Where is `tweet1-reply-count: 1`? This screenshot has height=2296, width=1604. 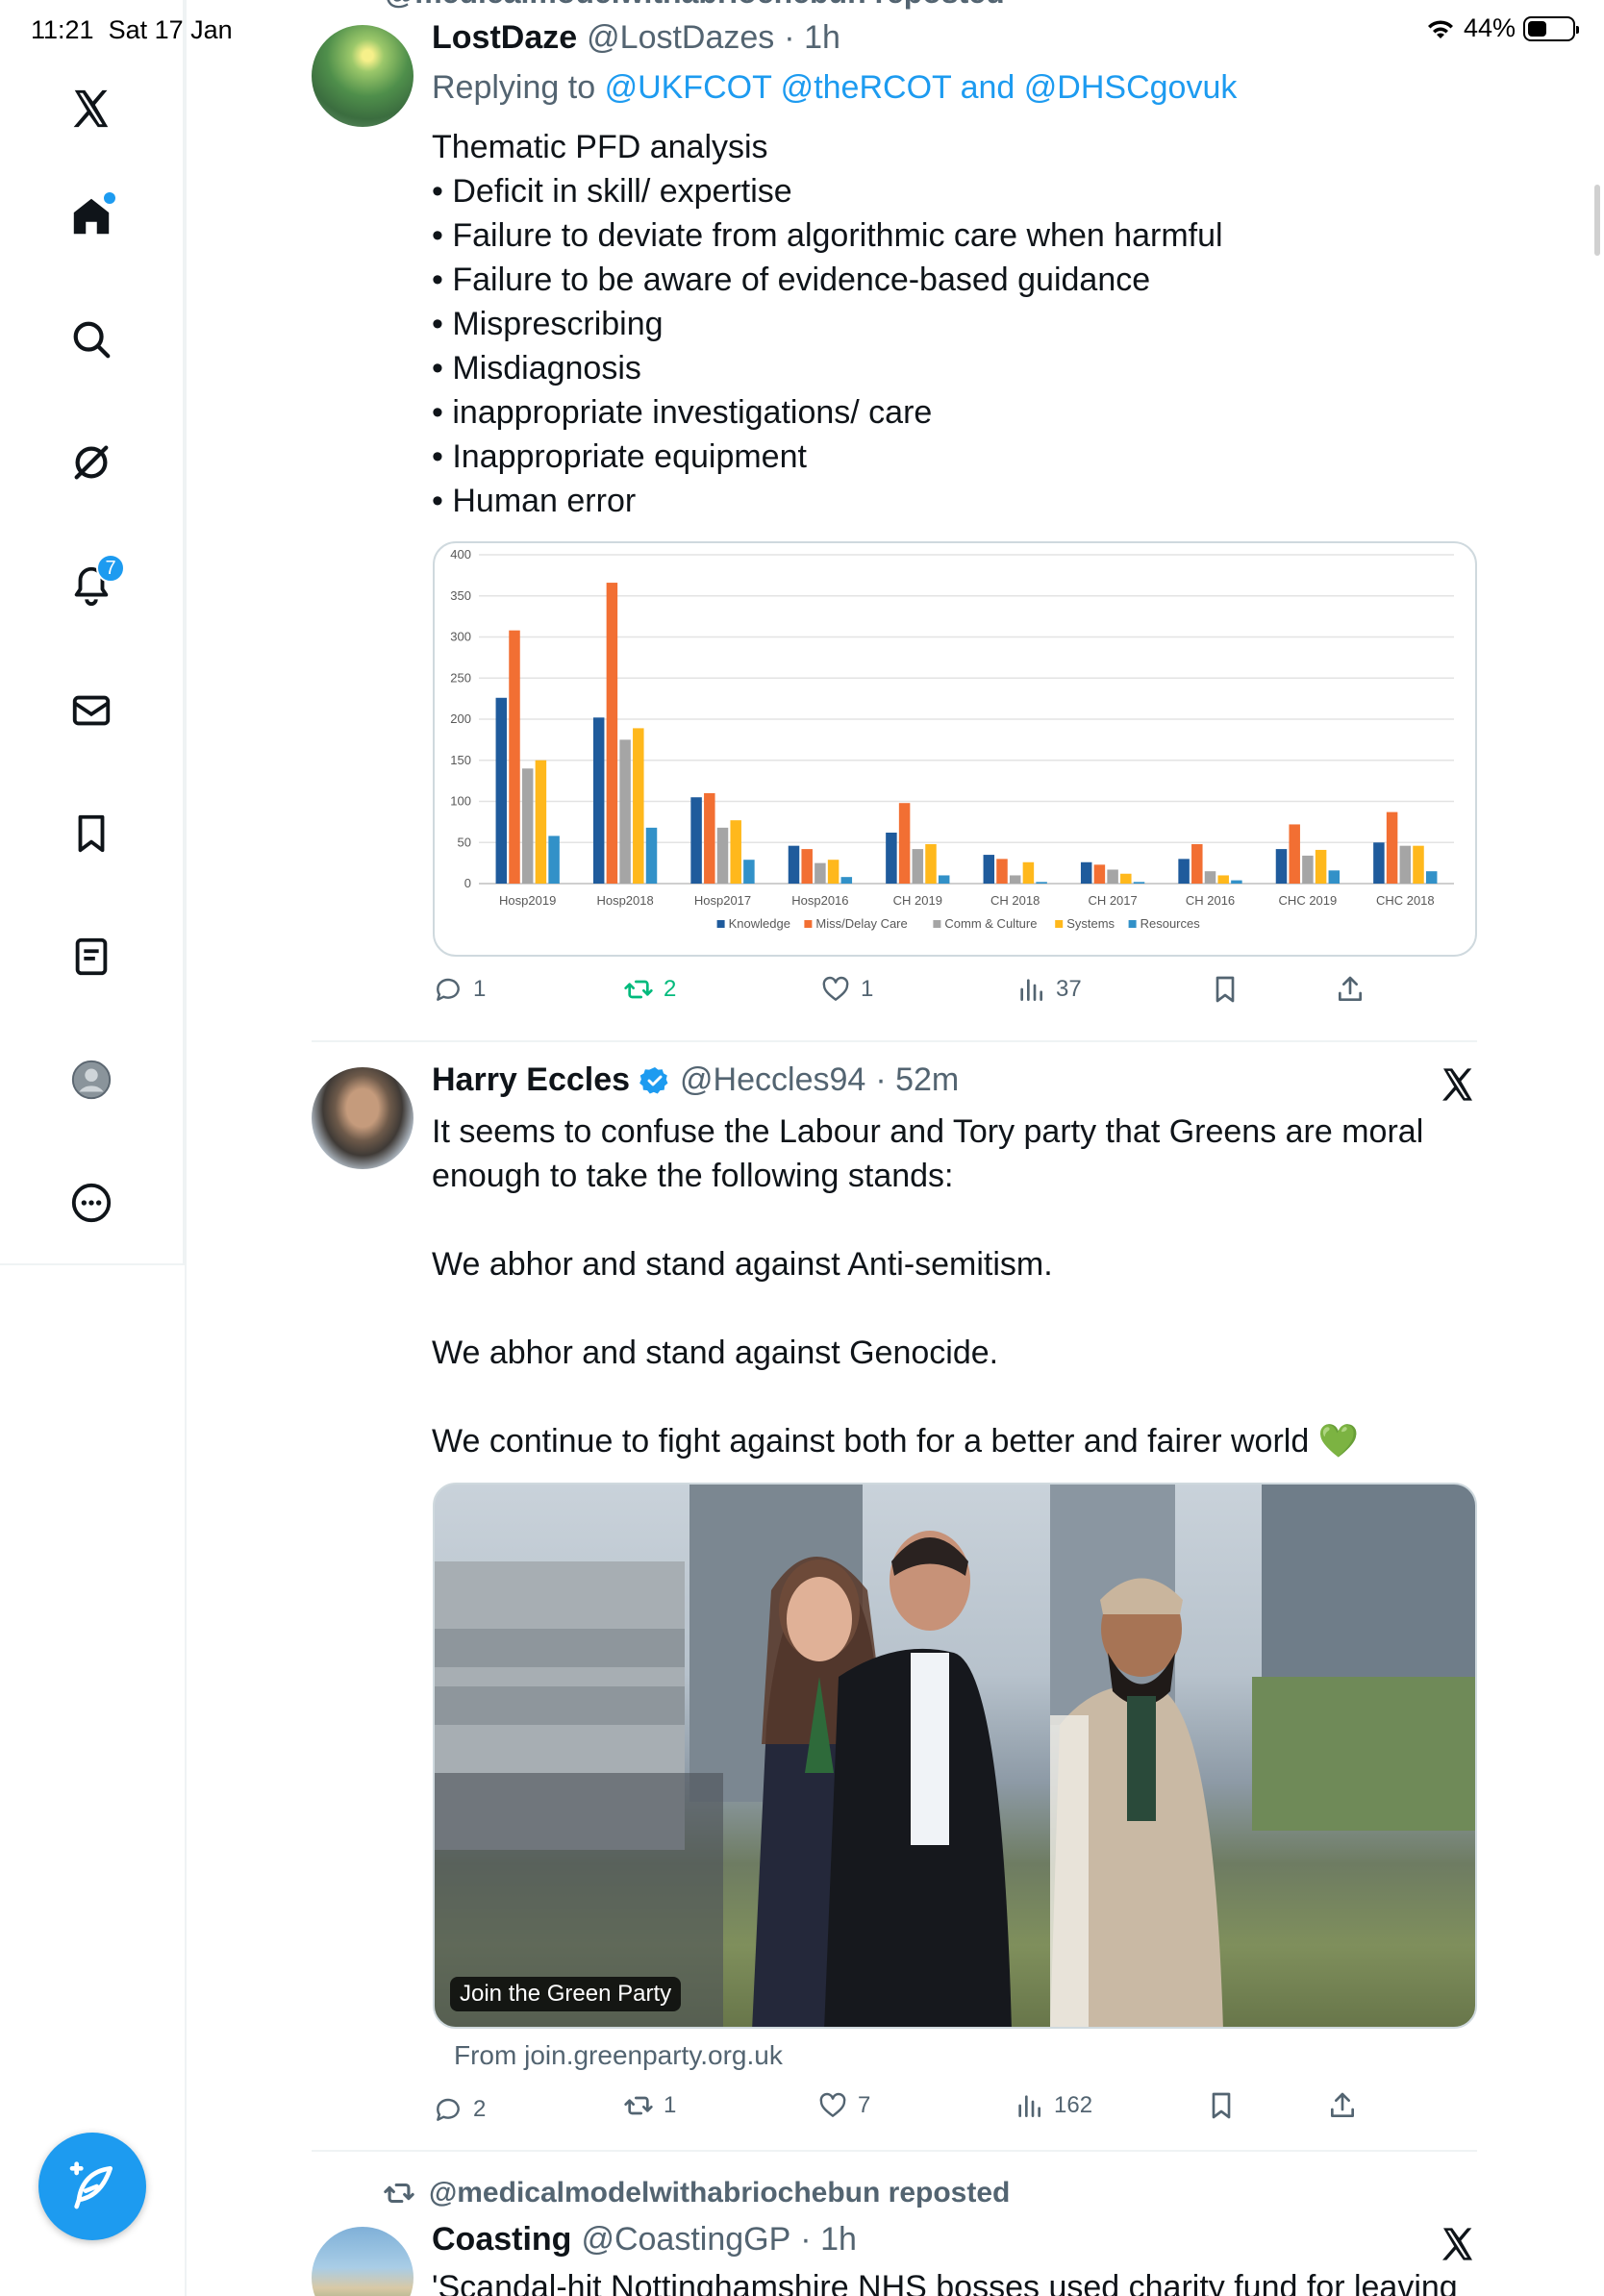
tweet1-reply-count: 1 is located at coordinates (480, 989).